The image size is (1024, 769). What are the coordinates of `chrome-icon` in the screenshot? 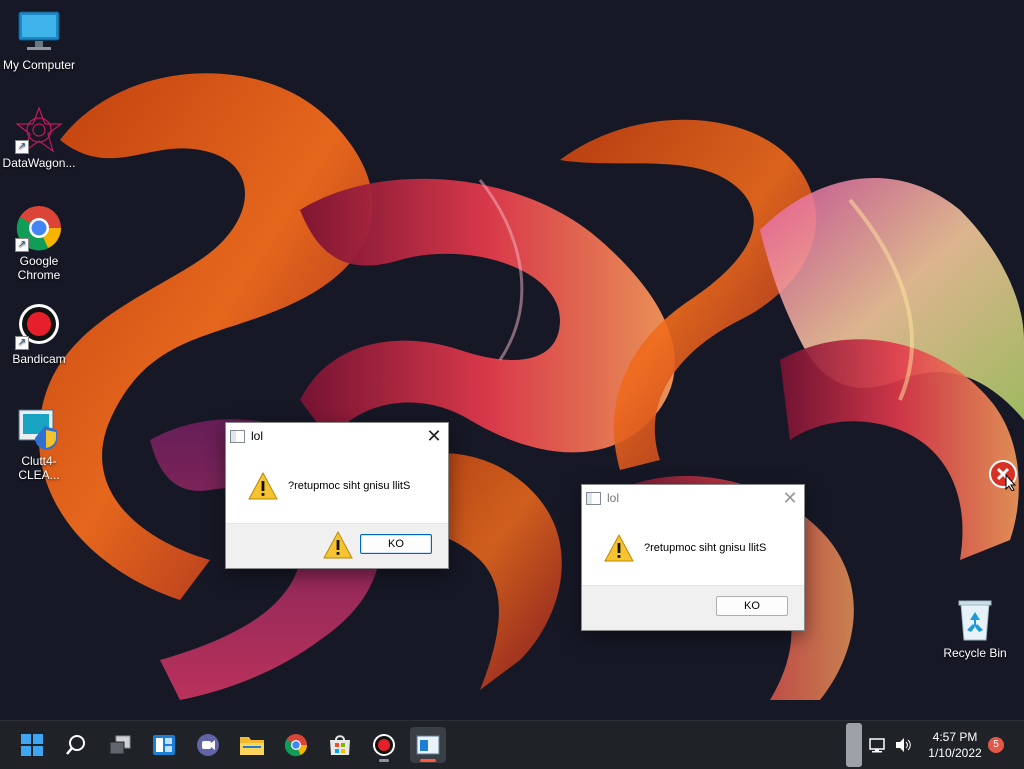 It's located at (295, 745).